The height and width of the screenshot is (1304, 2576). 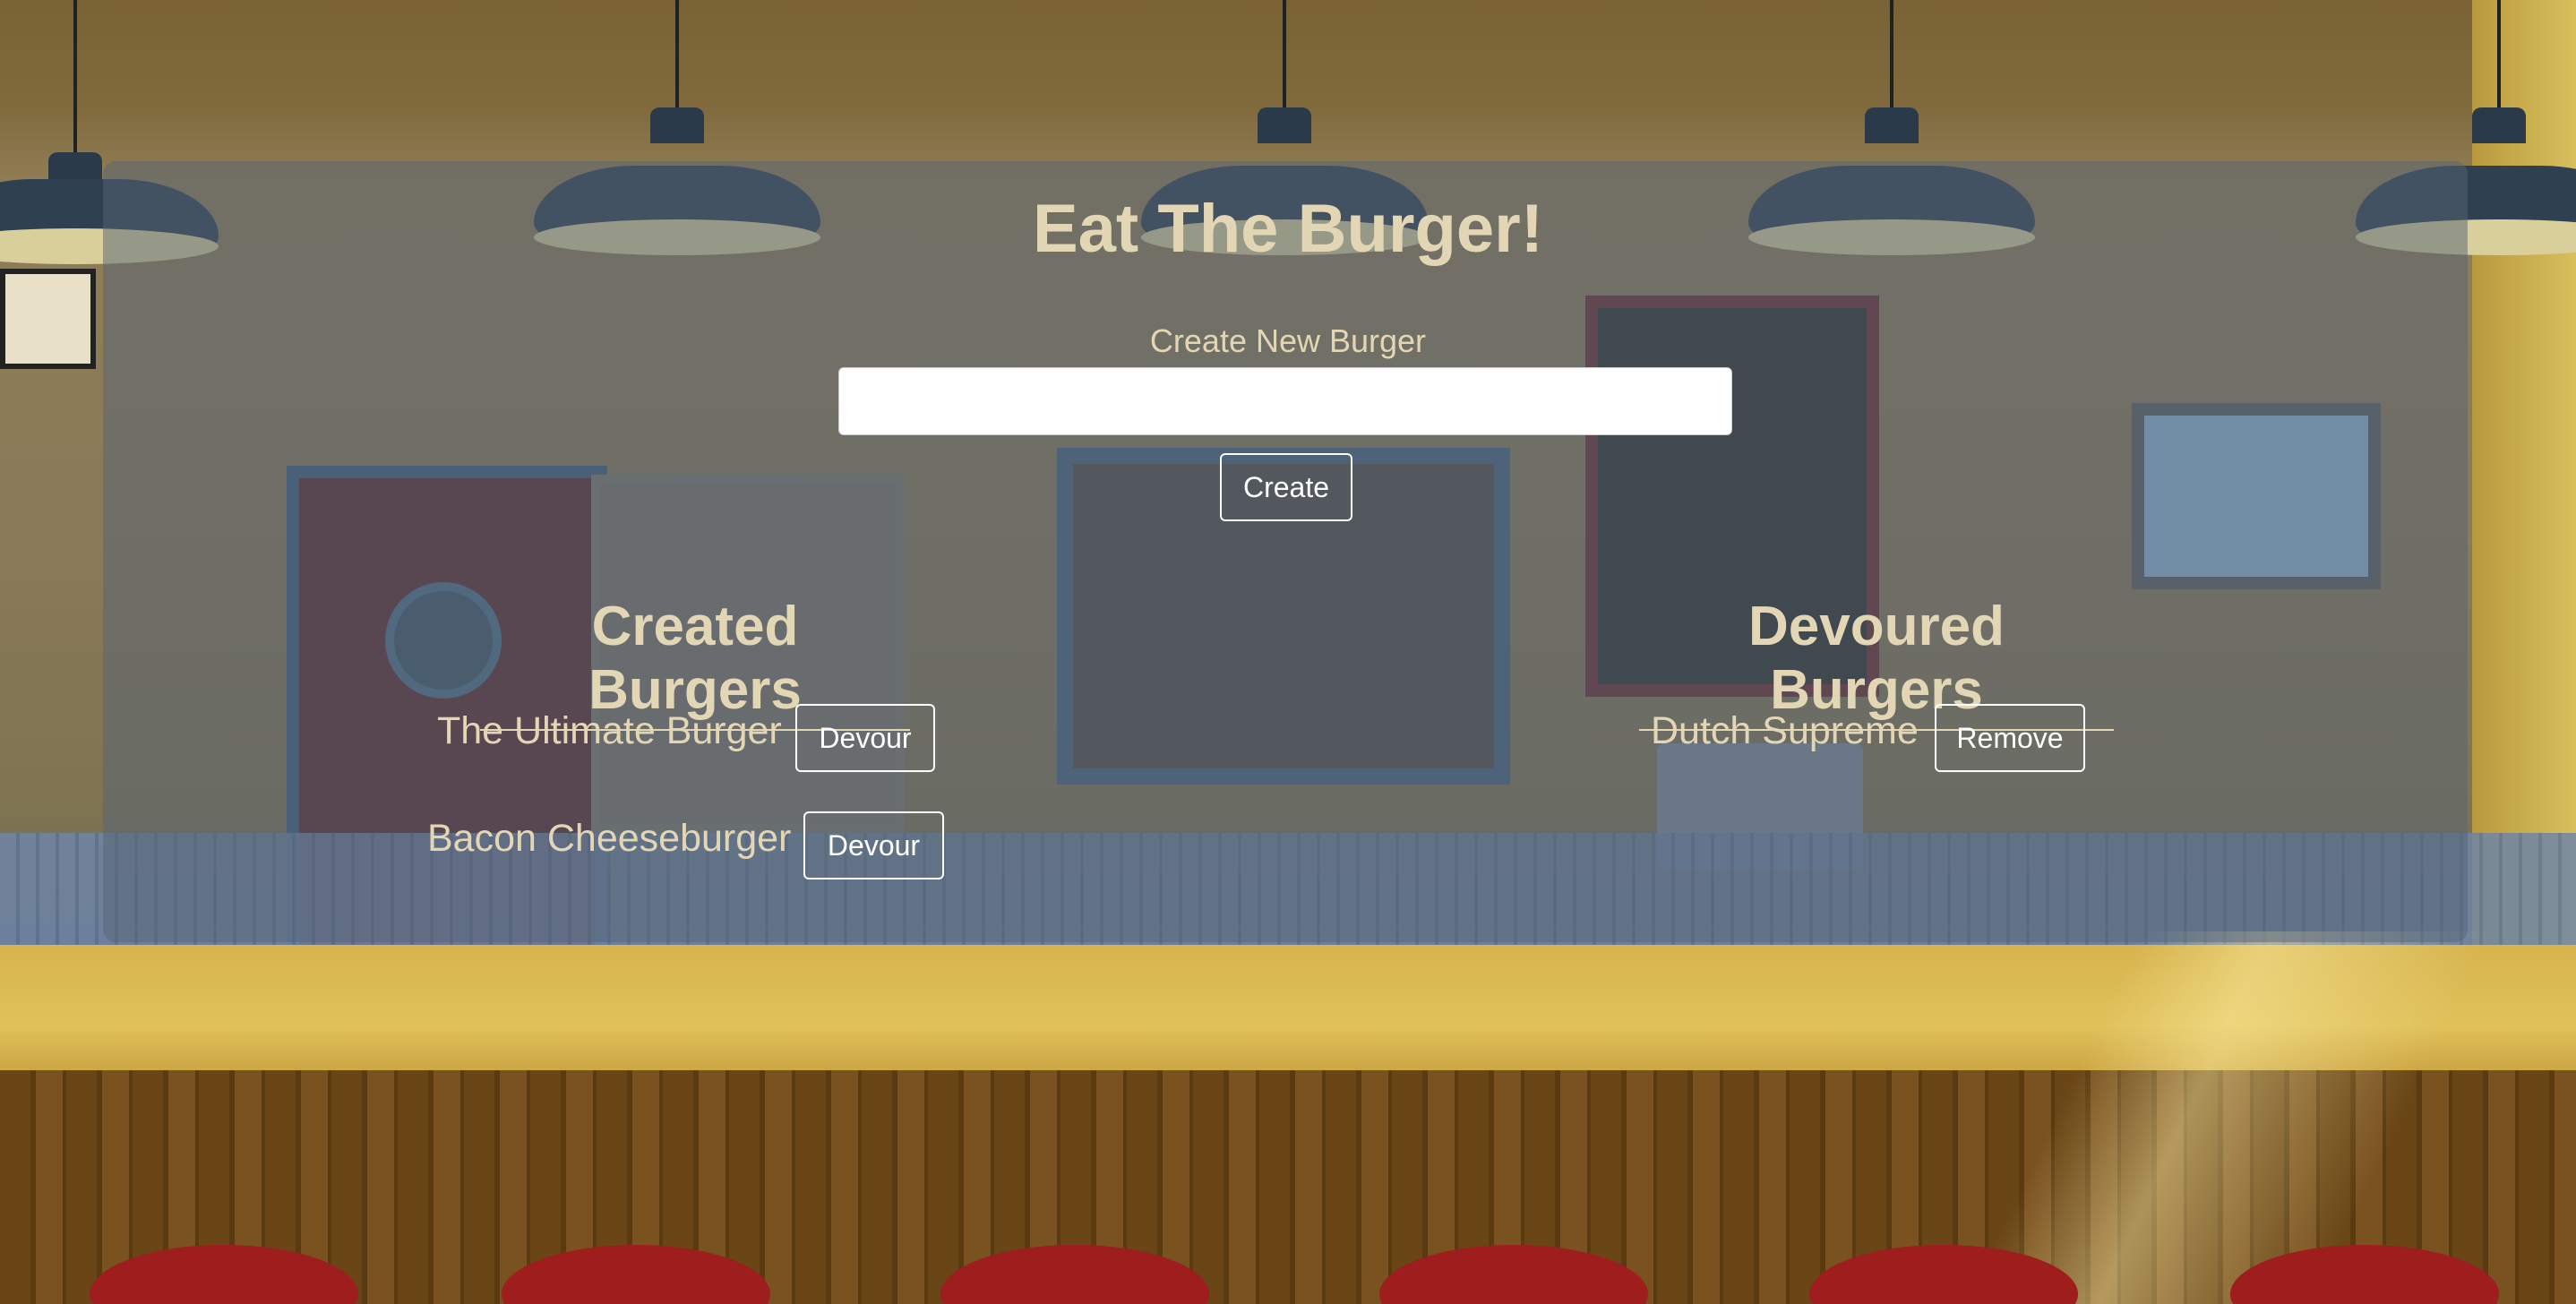 I want to click on create-burger-label: Create New Burger, so click(x=1288, y=340).